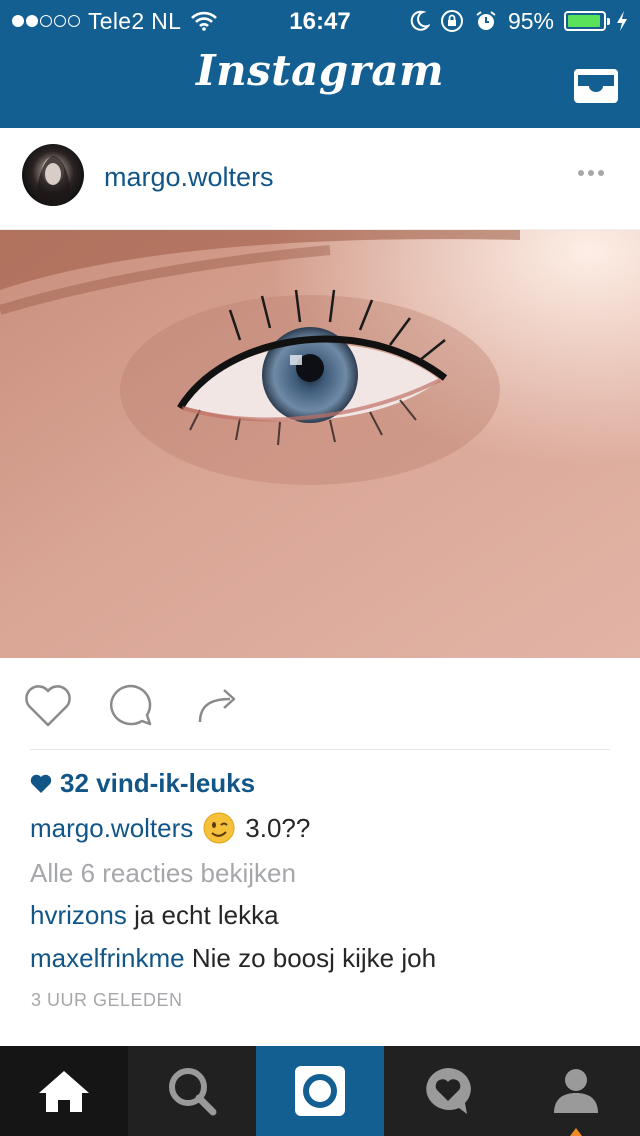 The width and height of the screenshot is (640, 1136). I want to click on bottom-tab-bar, so click(320, 1091).